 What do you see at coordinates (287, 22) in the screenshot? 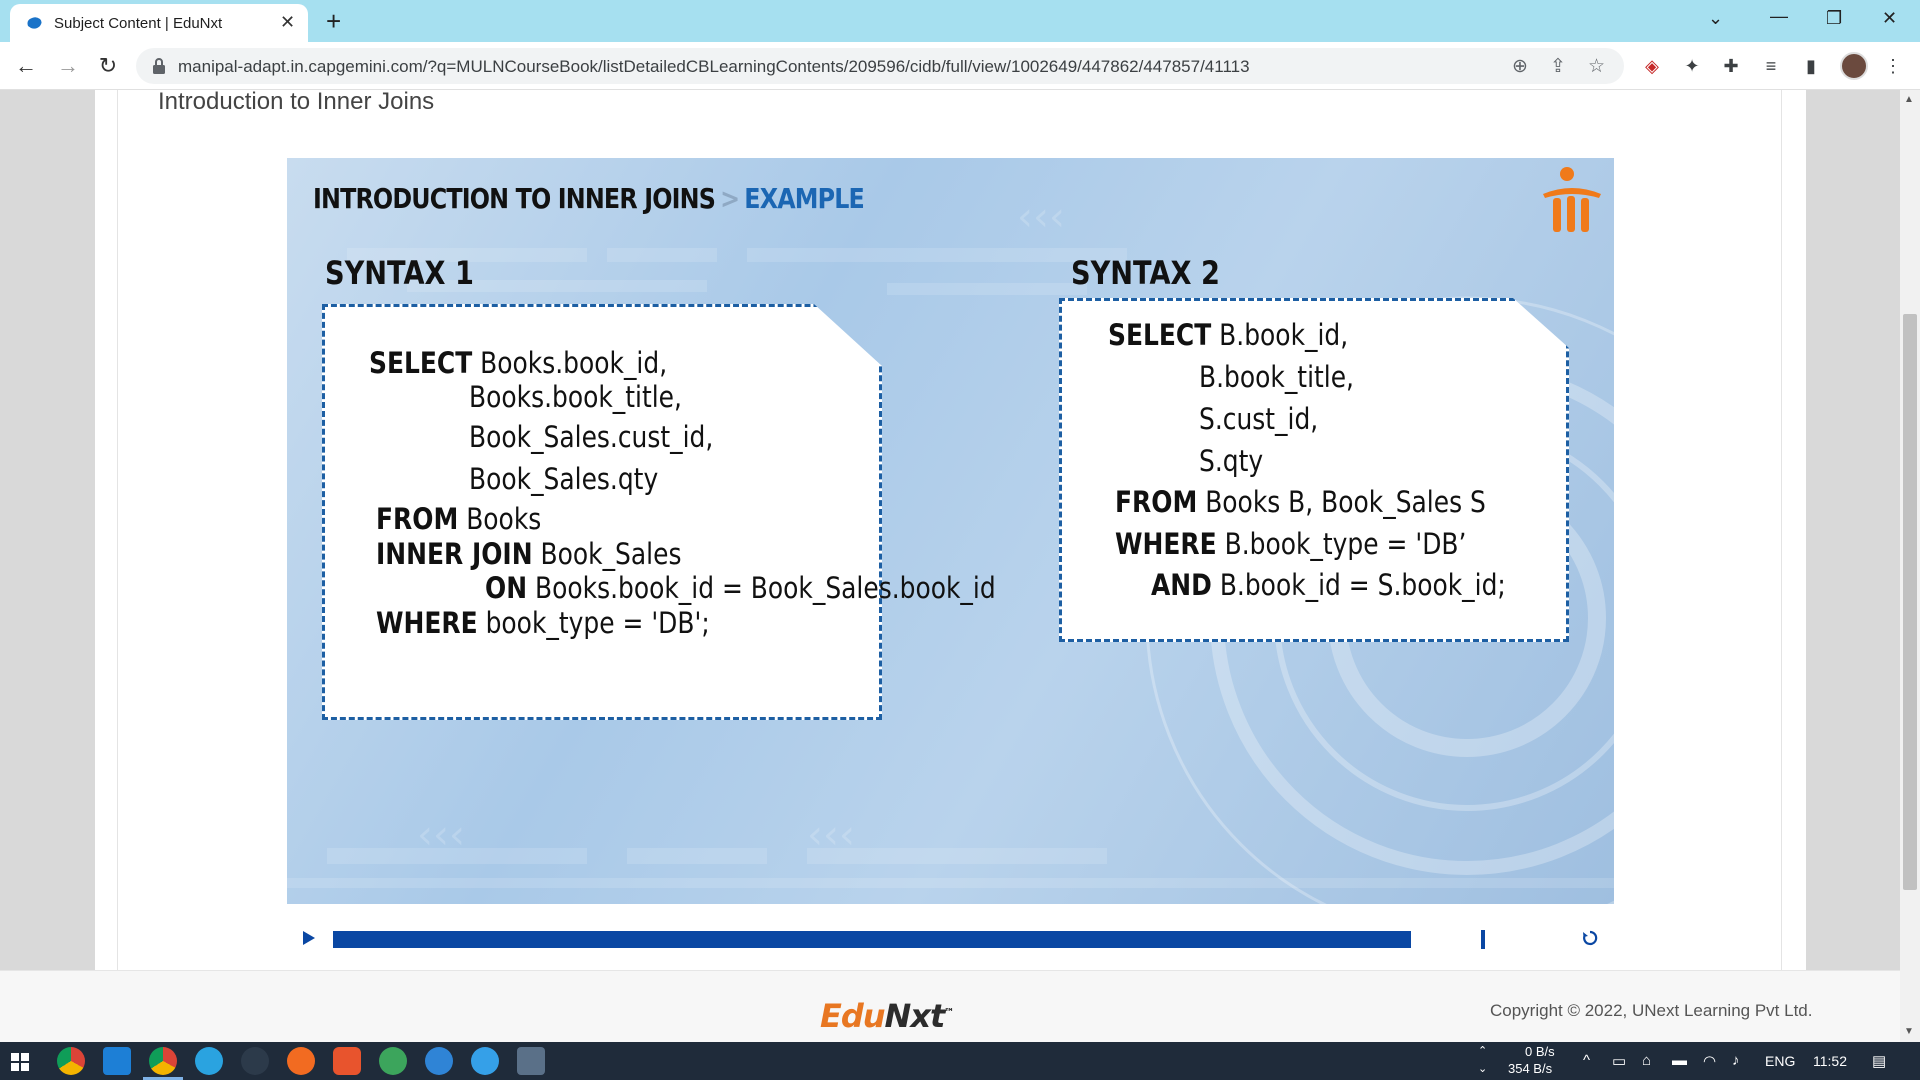
I see `tab-close-icon: ✕` at bounding box center [287, 22].